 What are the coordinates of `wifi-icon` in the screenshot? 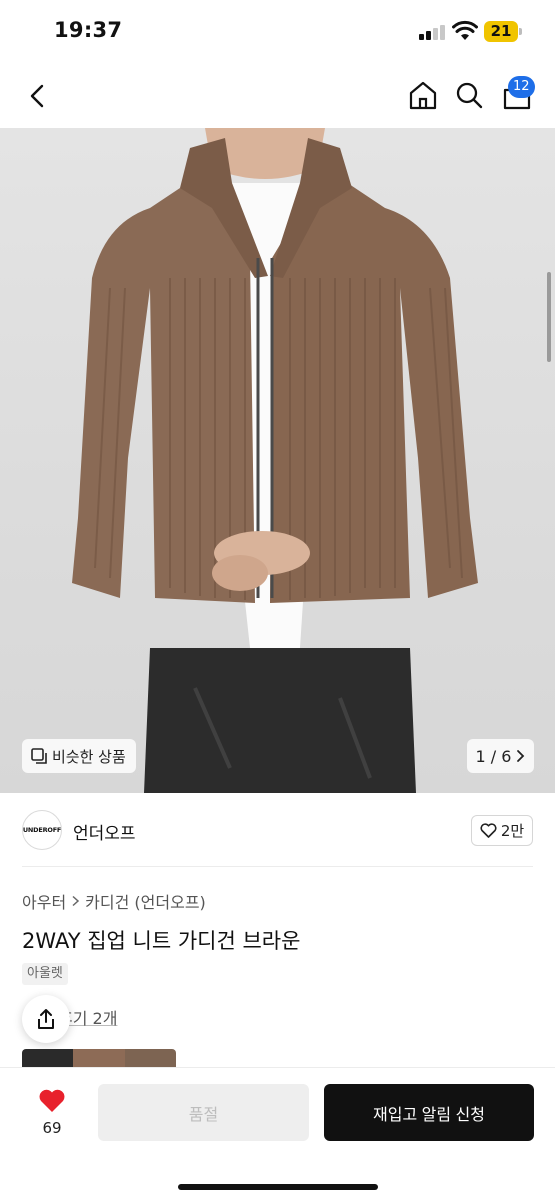 It's located at (465, 30).